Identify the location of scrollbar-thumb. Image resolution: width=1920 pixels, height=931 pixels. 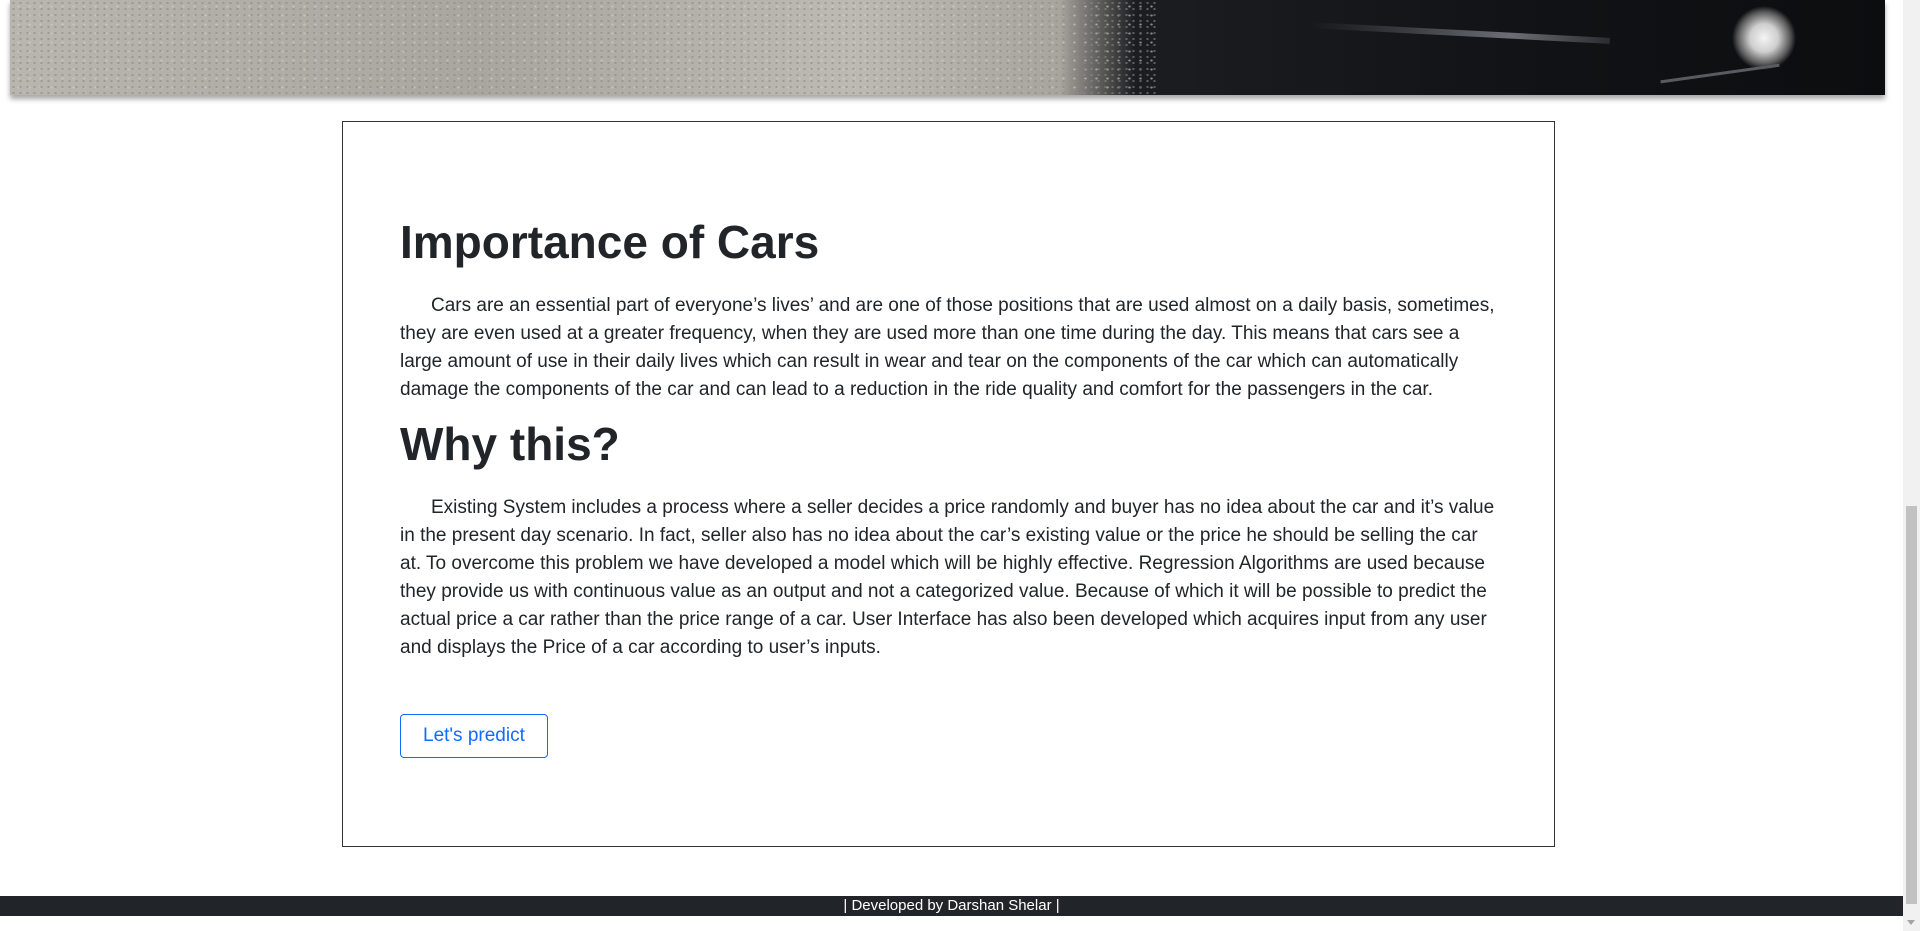
(1911, 705).